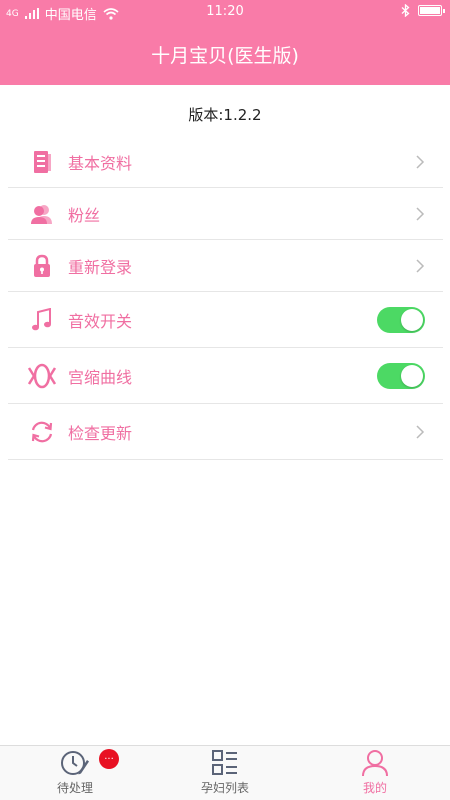 The image size is (450, 800). What do you see at coordinates (225, 320) in the screenshot?
I see `menu-item-sound: 音效开关` at bounding box center [225, 320].